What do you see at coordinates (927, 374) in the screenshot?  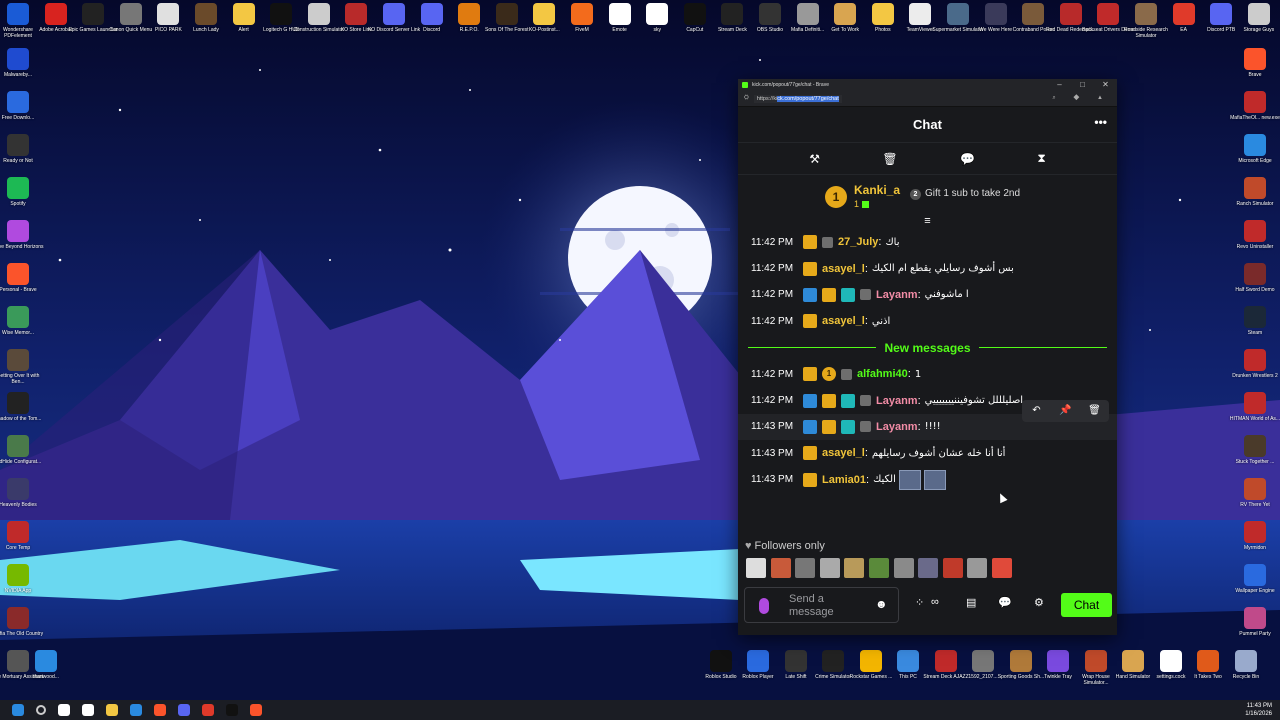 I see `chat-message: 11:42 PM 1 alfahmi40:1` at bounding box center [927, 374].